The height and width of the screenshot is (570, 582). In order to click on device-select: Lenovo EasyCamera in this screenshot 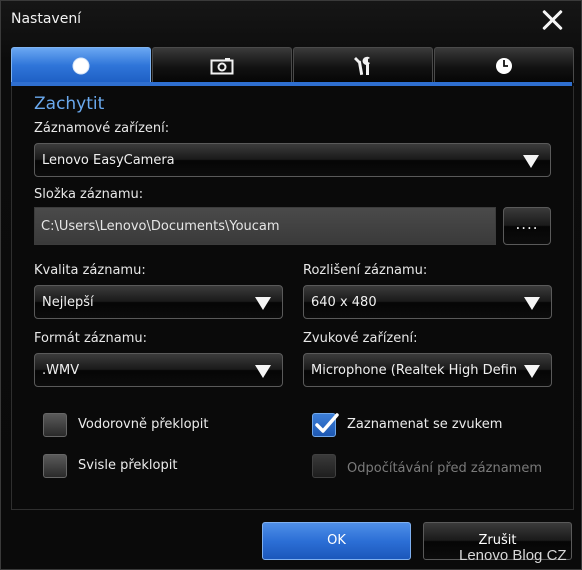, I will do `click(292, 160)`.